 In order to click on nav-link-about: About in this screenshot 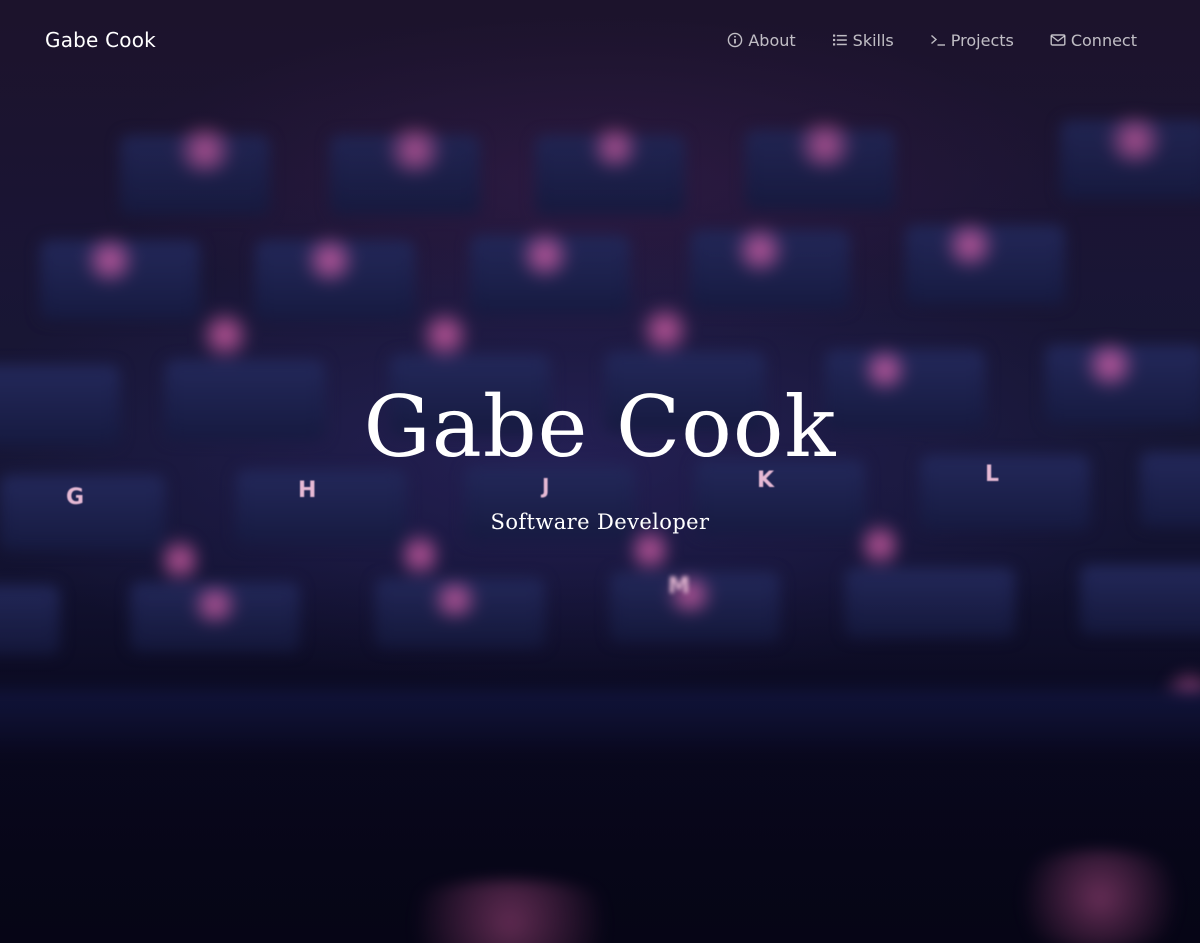, I will do `click(761, 40)`.